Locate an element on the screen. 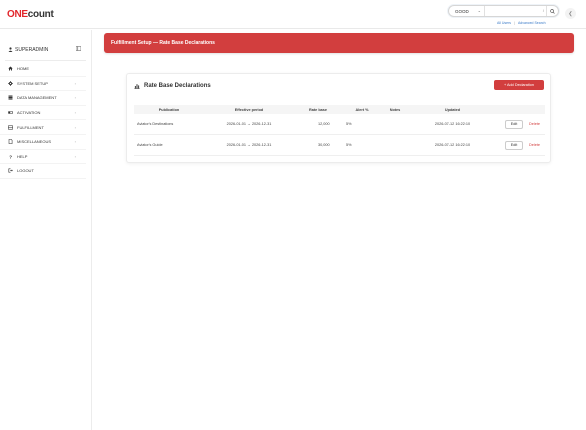 Image resolution: width=586 pixels, height=430 pixels. document-icon is located at coordinates (10, 142).